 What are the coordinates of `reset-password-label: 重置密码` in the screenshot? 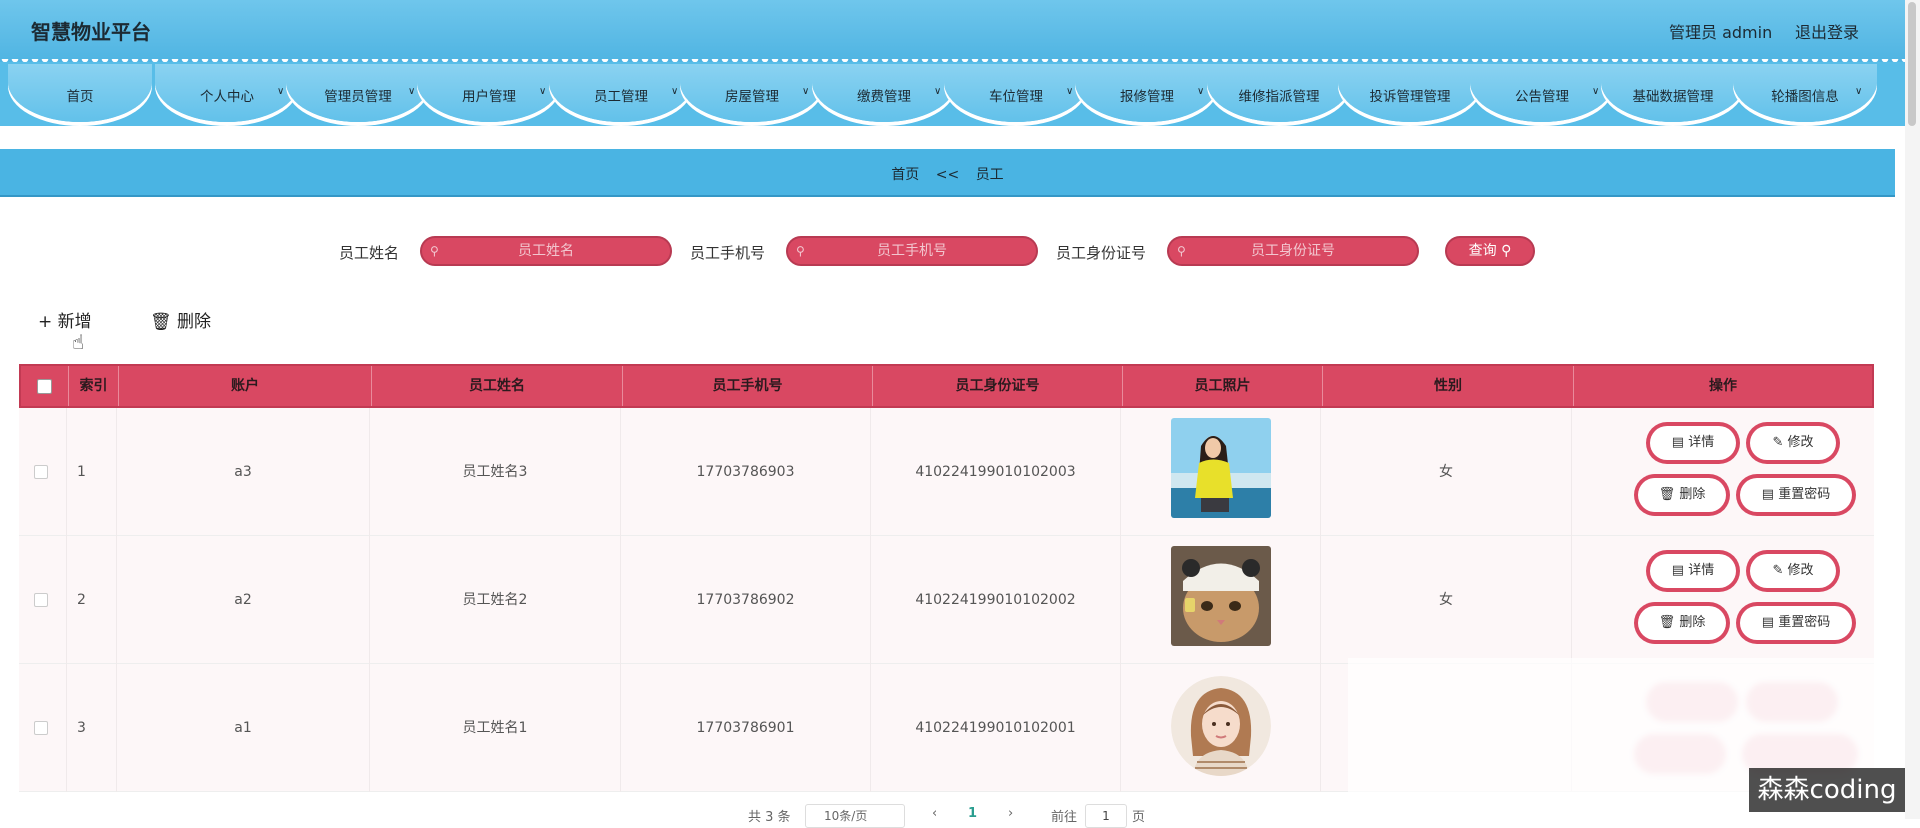 It's located at (1804, 622).